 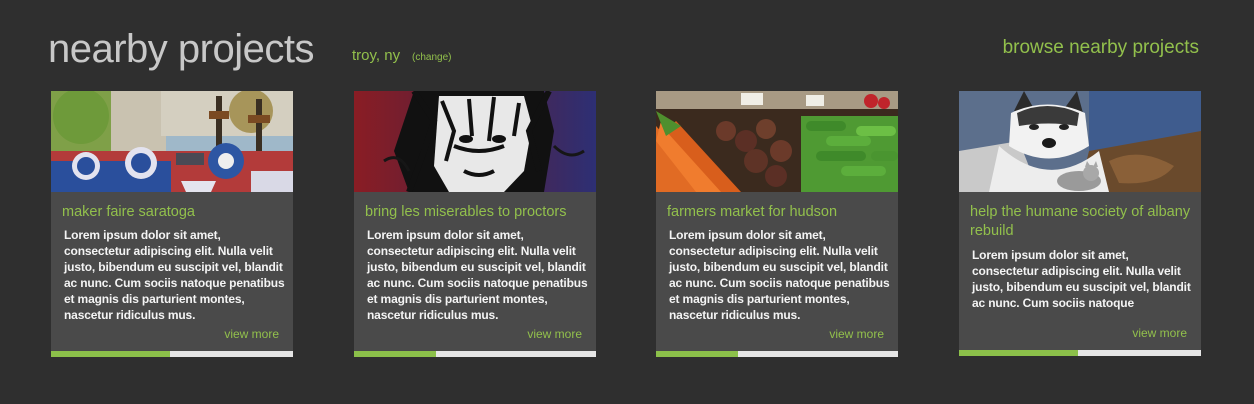 What do you see at coordinates (431, 58) in the screenshot?
I see `change-location-link: (change)` at bounding box center [431, 58].